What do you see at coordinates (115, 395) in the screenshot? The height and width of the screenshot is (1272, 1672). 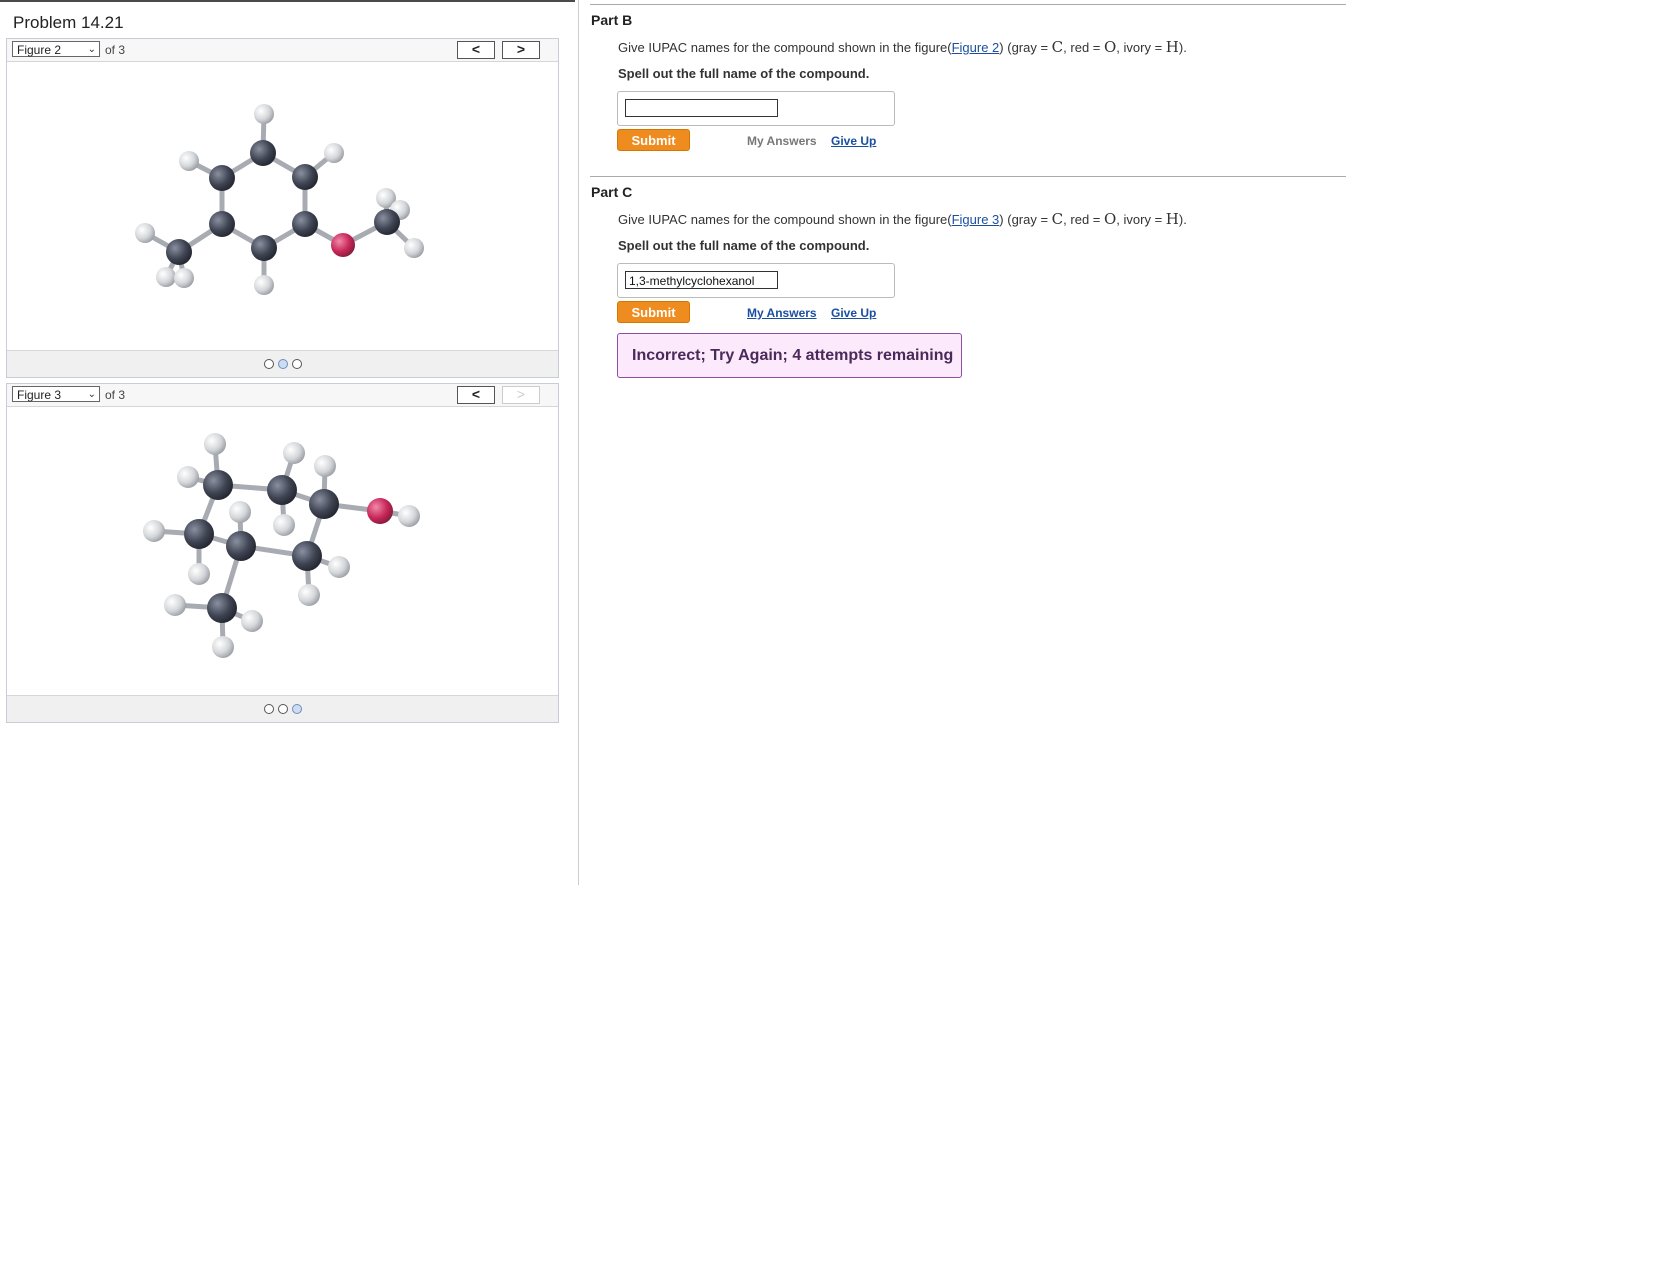 I see `figure-3-of-count: of 3` at bounding box center [115, 395].